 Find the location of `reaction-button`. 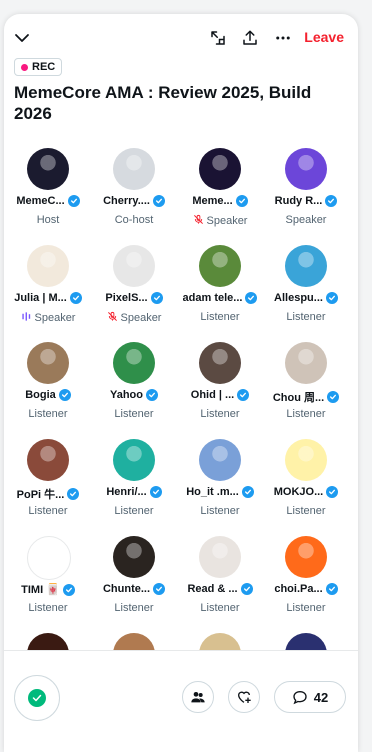

reaction-button is located at coordinates (244, 697).